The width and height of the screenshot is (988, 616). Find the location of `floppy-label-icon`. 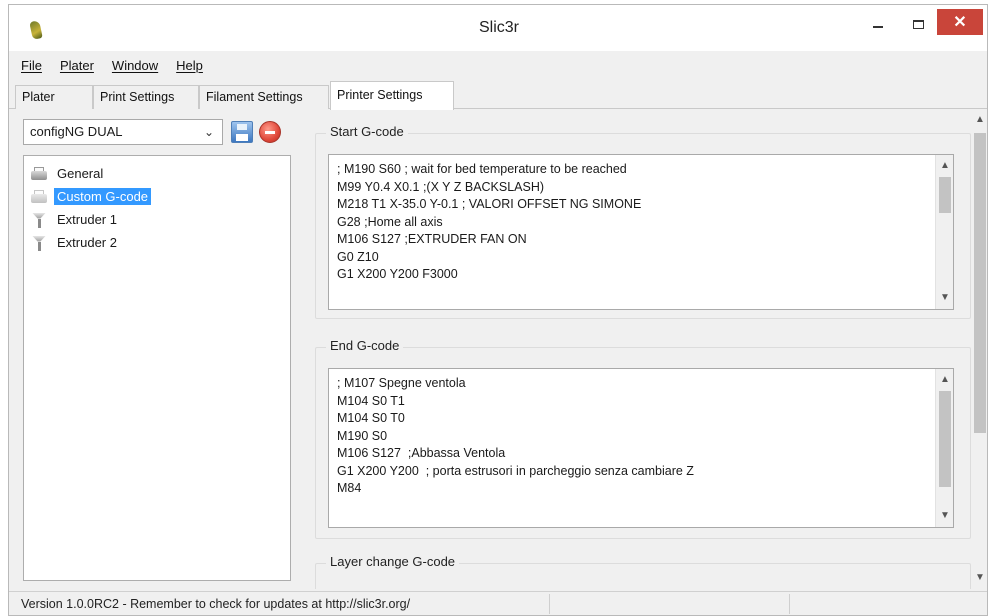

floppy-label-icon is located at coordinates (242, 137).